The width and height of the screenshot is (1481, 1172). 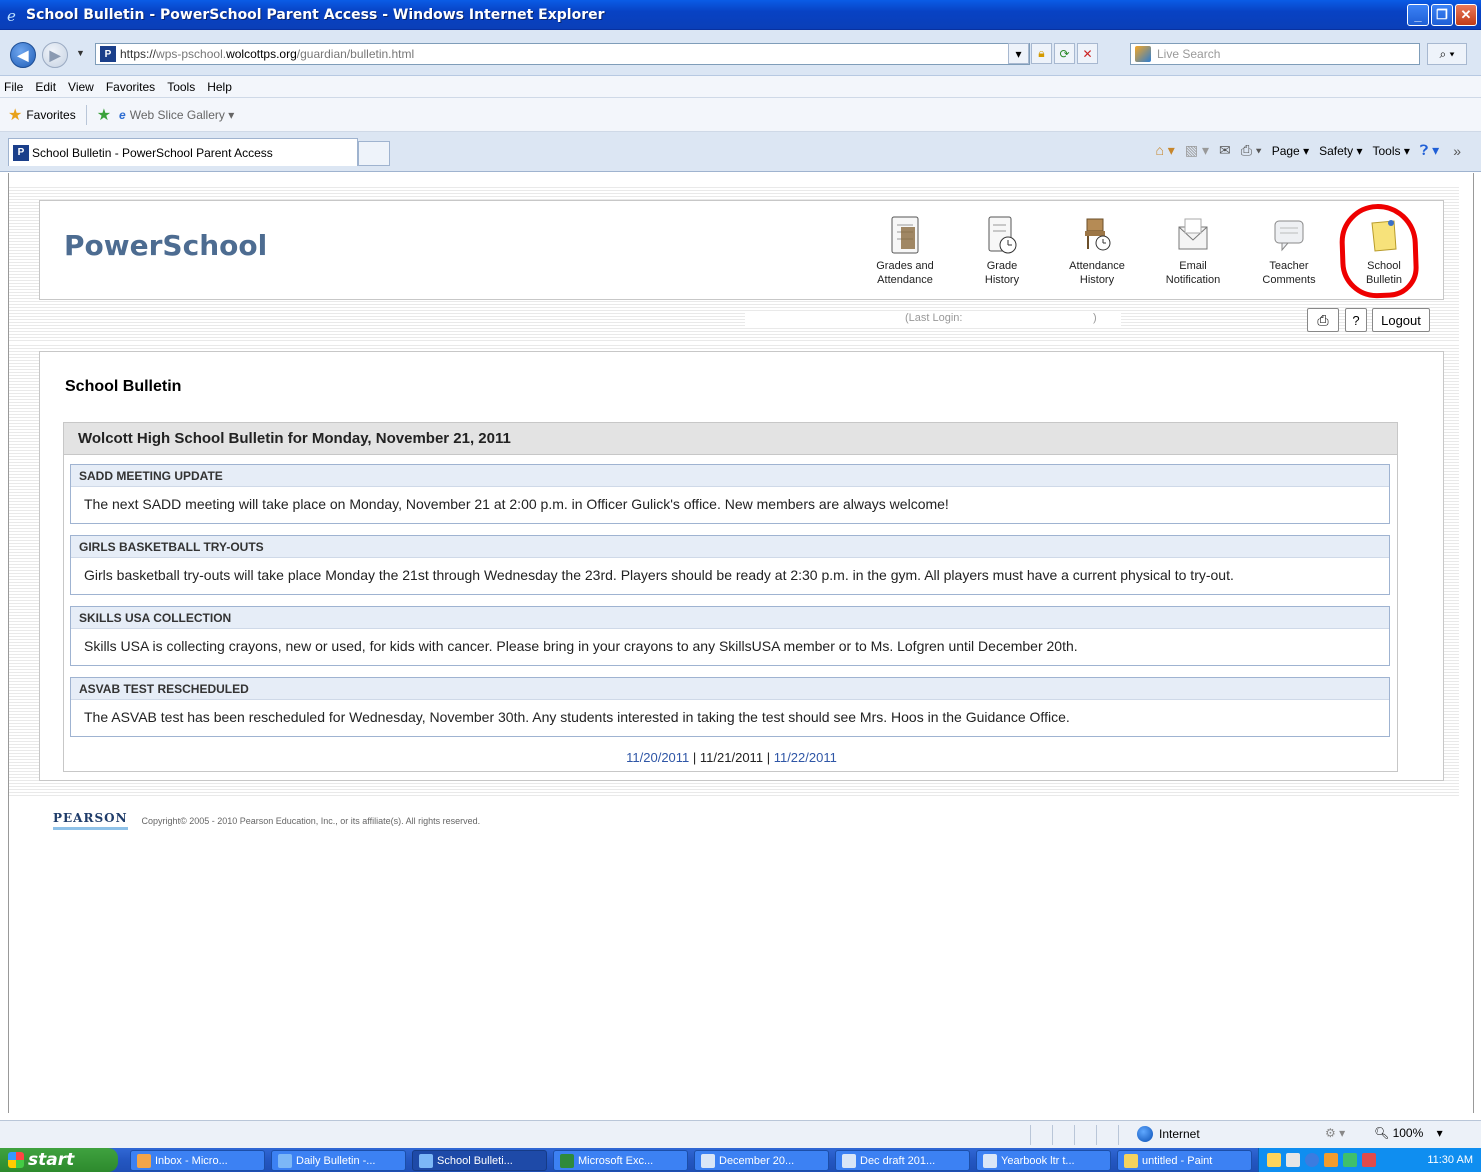 I want to click on add-favorite-icon: ★, so click(x=104, y=115).